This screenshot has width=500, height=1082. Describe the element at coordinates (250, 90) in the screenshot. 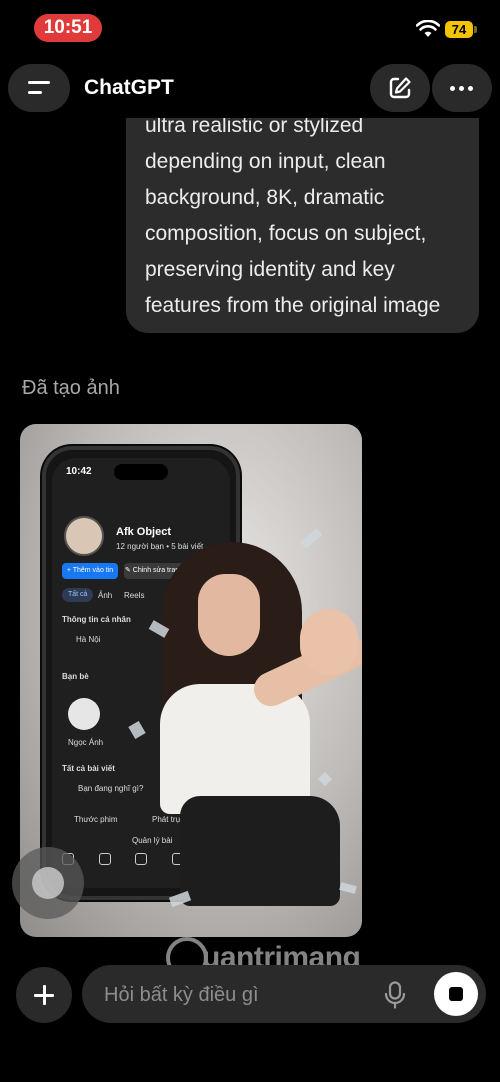

I see `app-header: ChatGPT` at that location.